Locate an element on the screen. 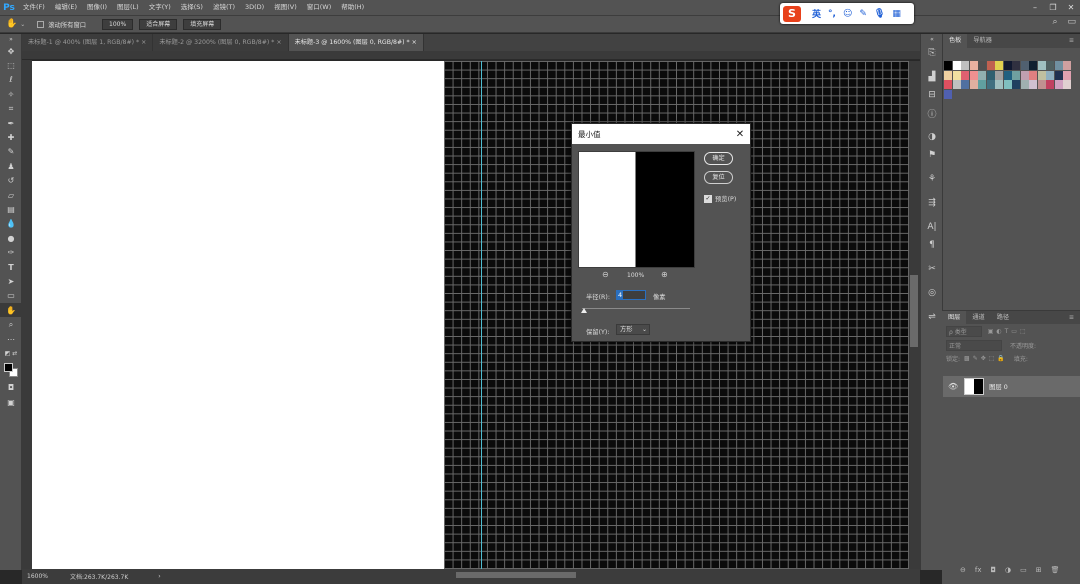  preview-checkbox: ✓ is located at coordinates (708, 199).